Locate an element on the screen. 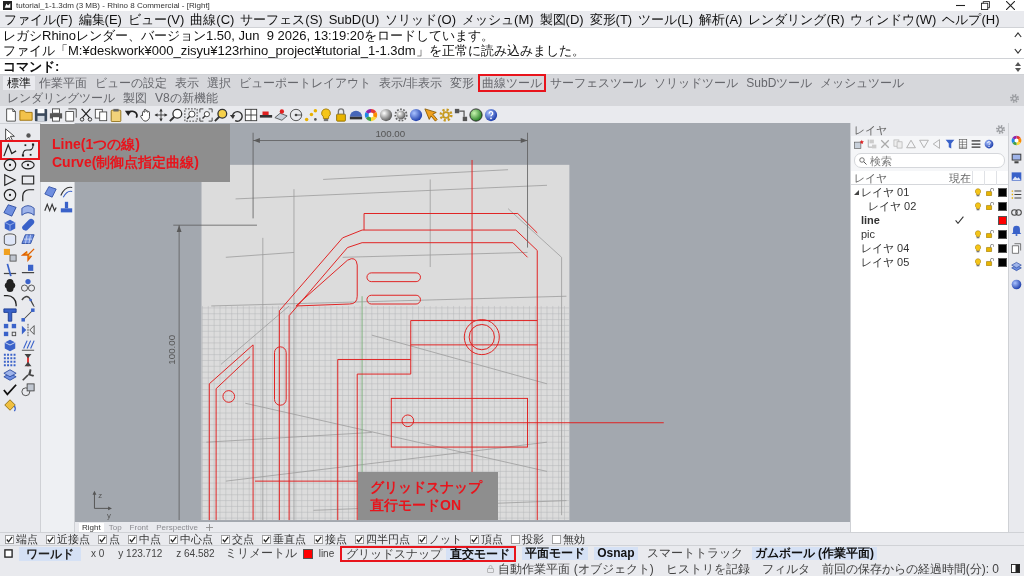 The height and width of the screenshot is (576, 1024). bell-icon is located at coordinates (1016, 230).